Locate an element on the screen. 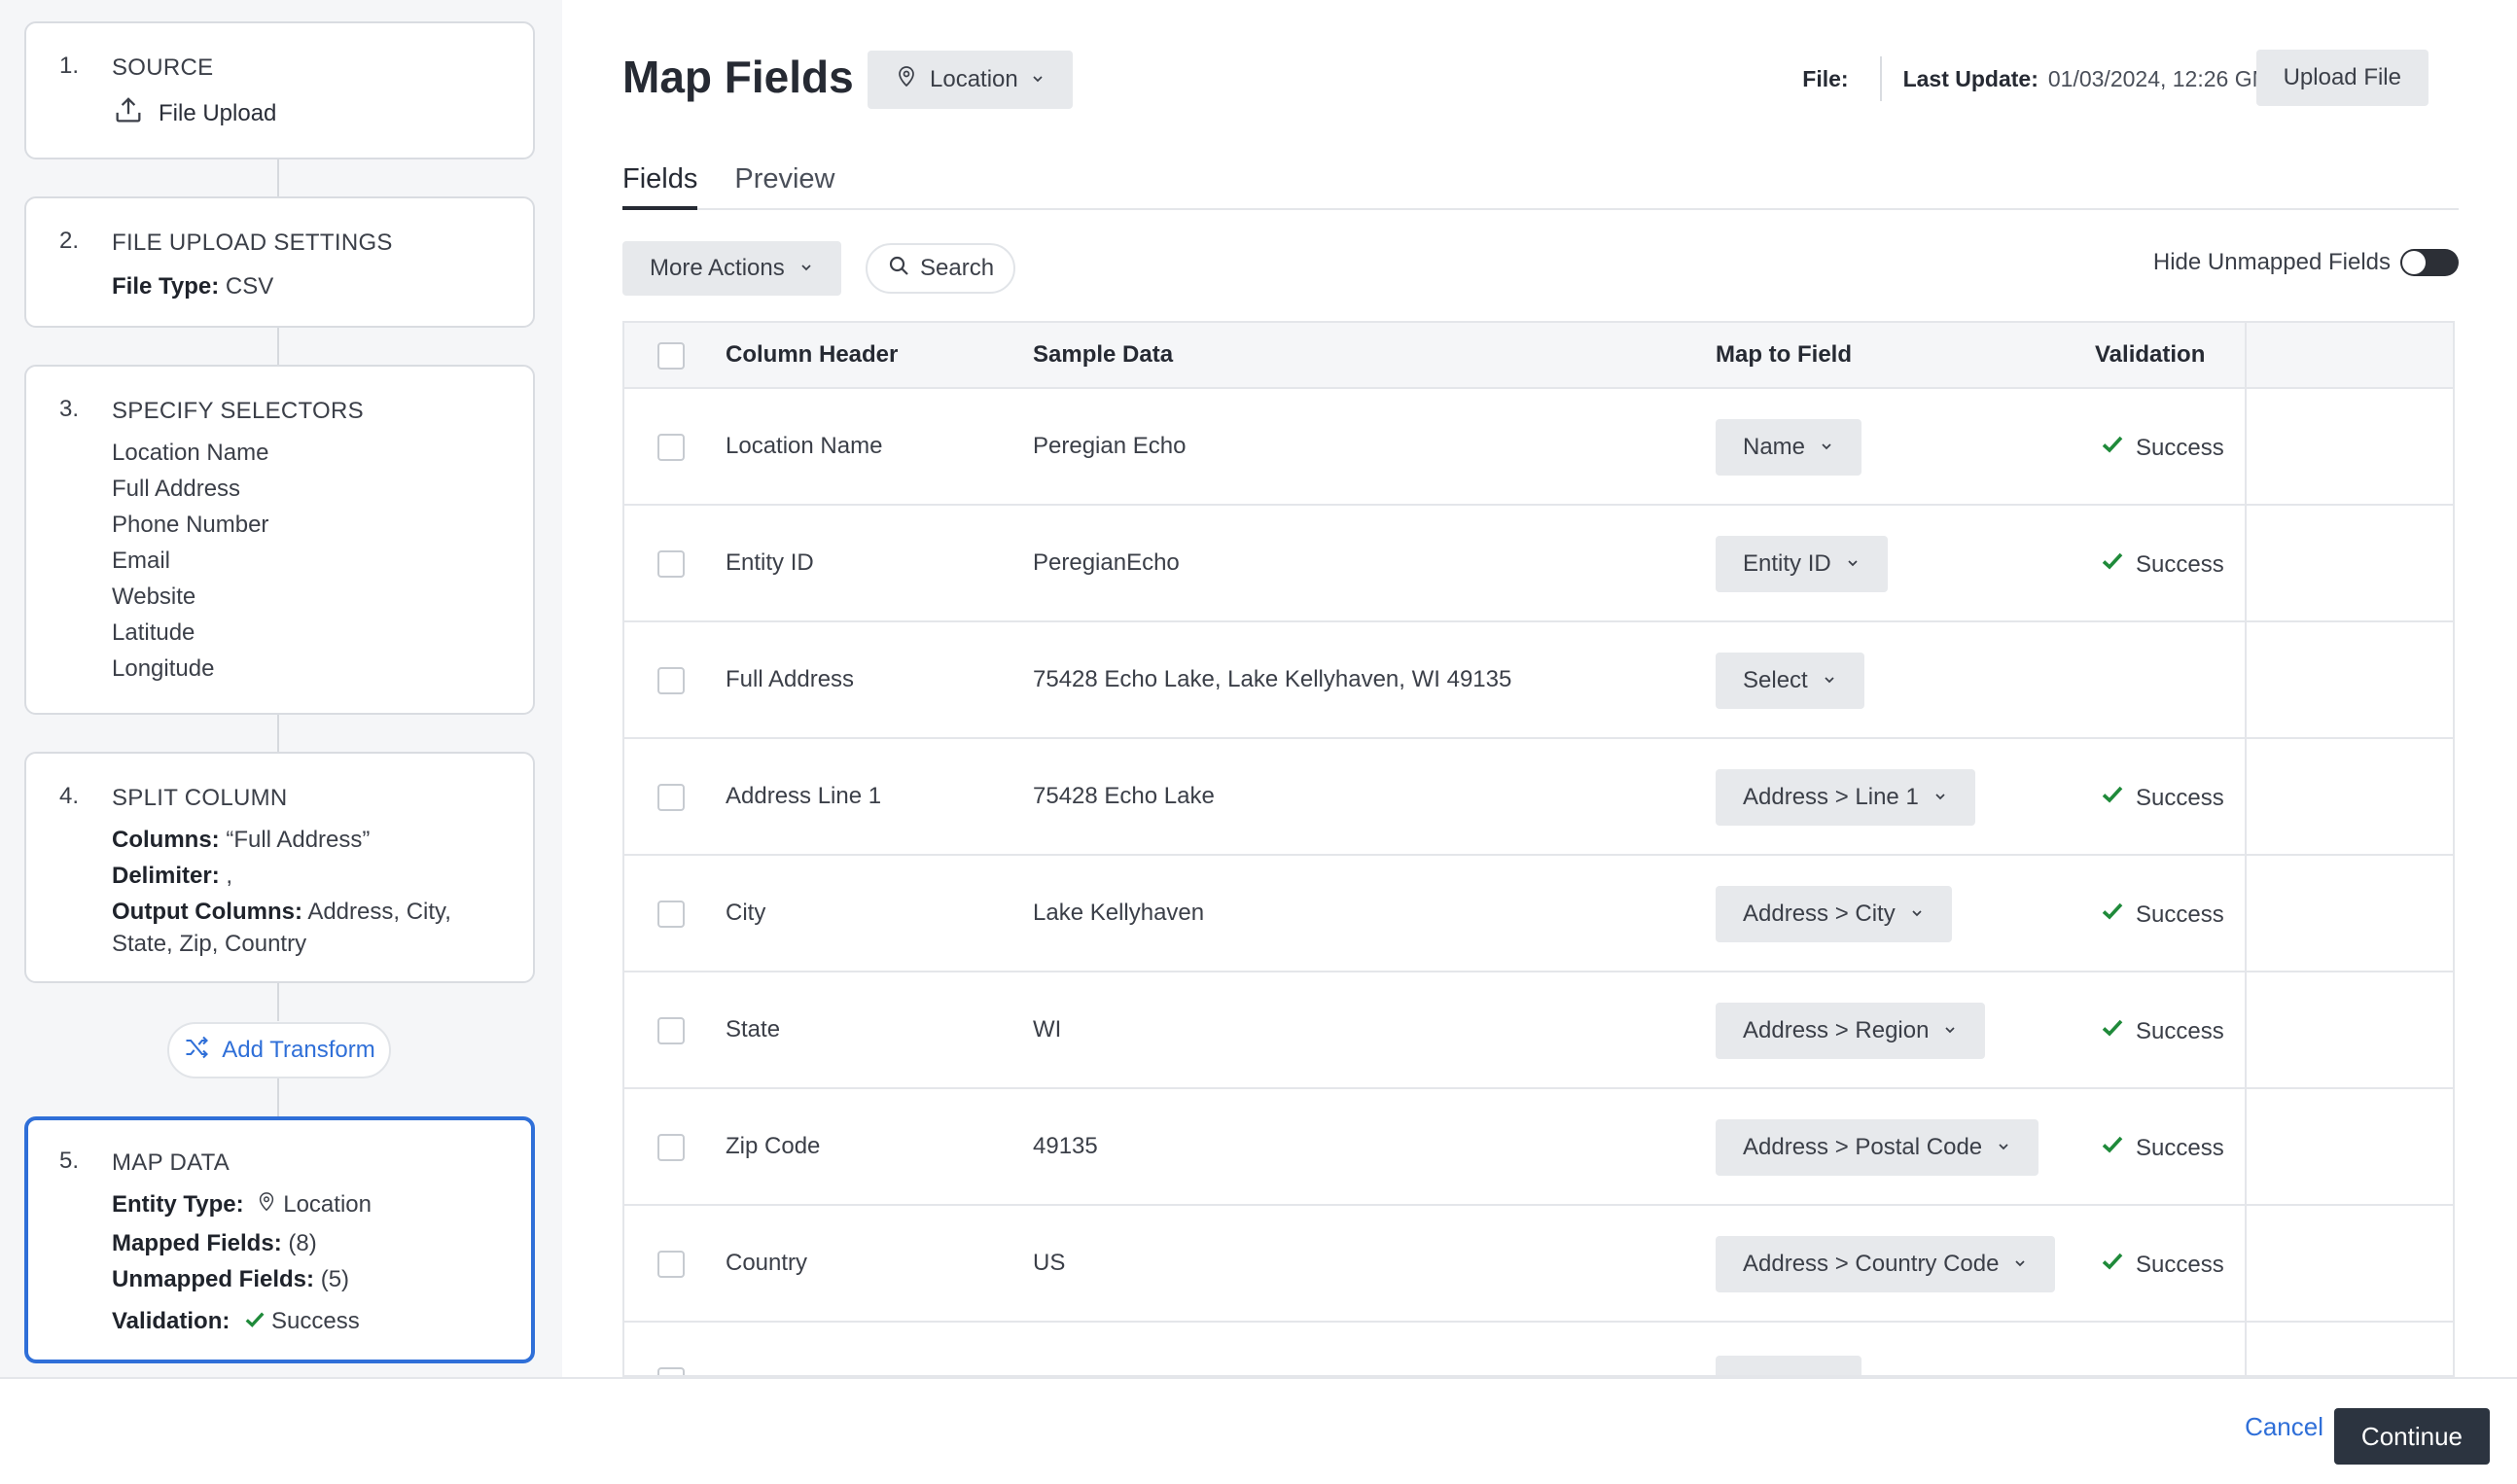 The image size is (2517, 1484). sample-data-title: Sample Data is located at coordinates (1103, 355).